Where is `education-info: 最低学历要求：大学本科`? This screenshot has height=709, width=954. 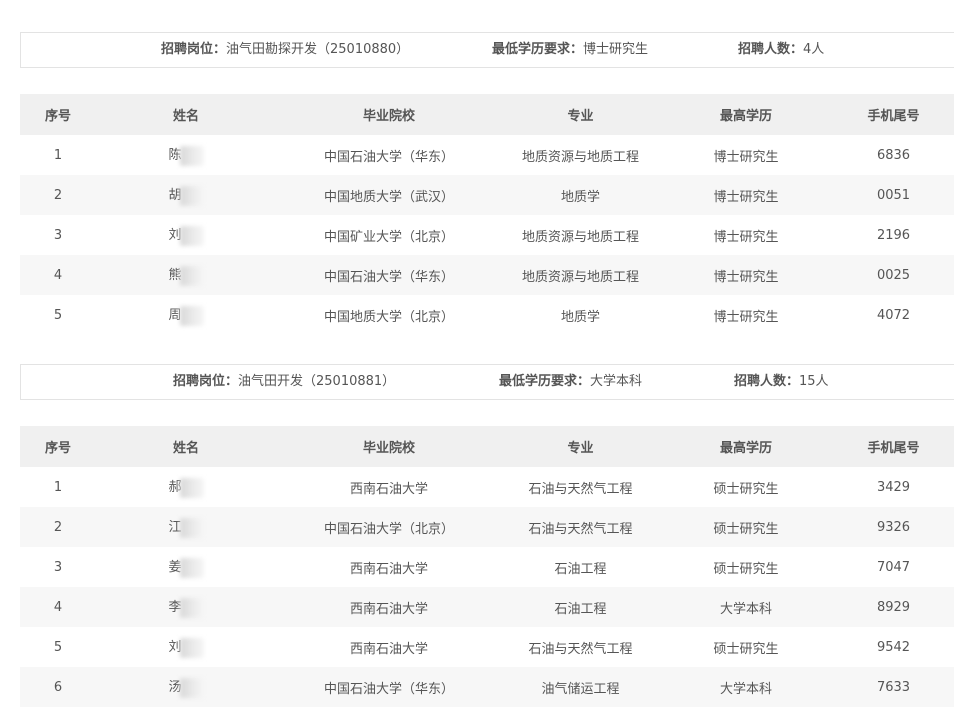 education-info: 最低学历要求：大学本科 is located at coordinates (570, 382).